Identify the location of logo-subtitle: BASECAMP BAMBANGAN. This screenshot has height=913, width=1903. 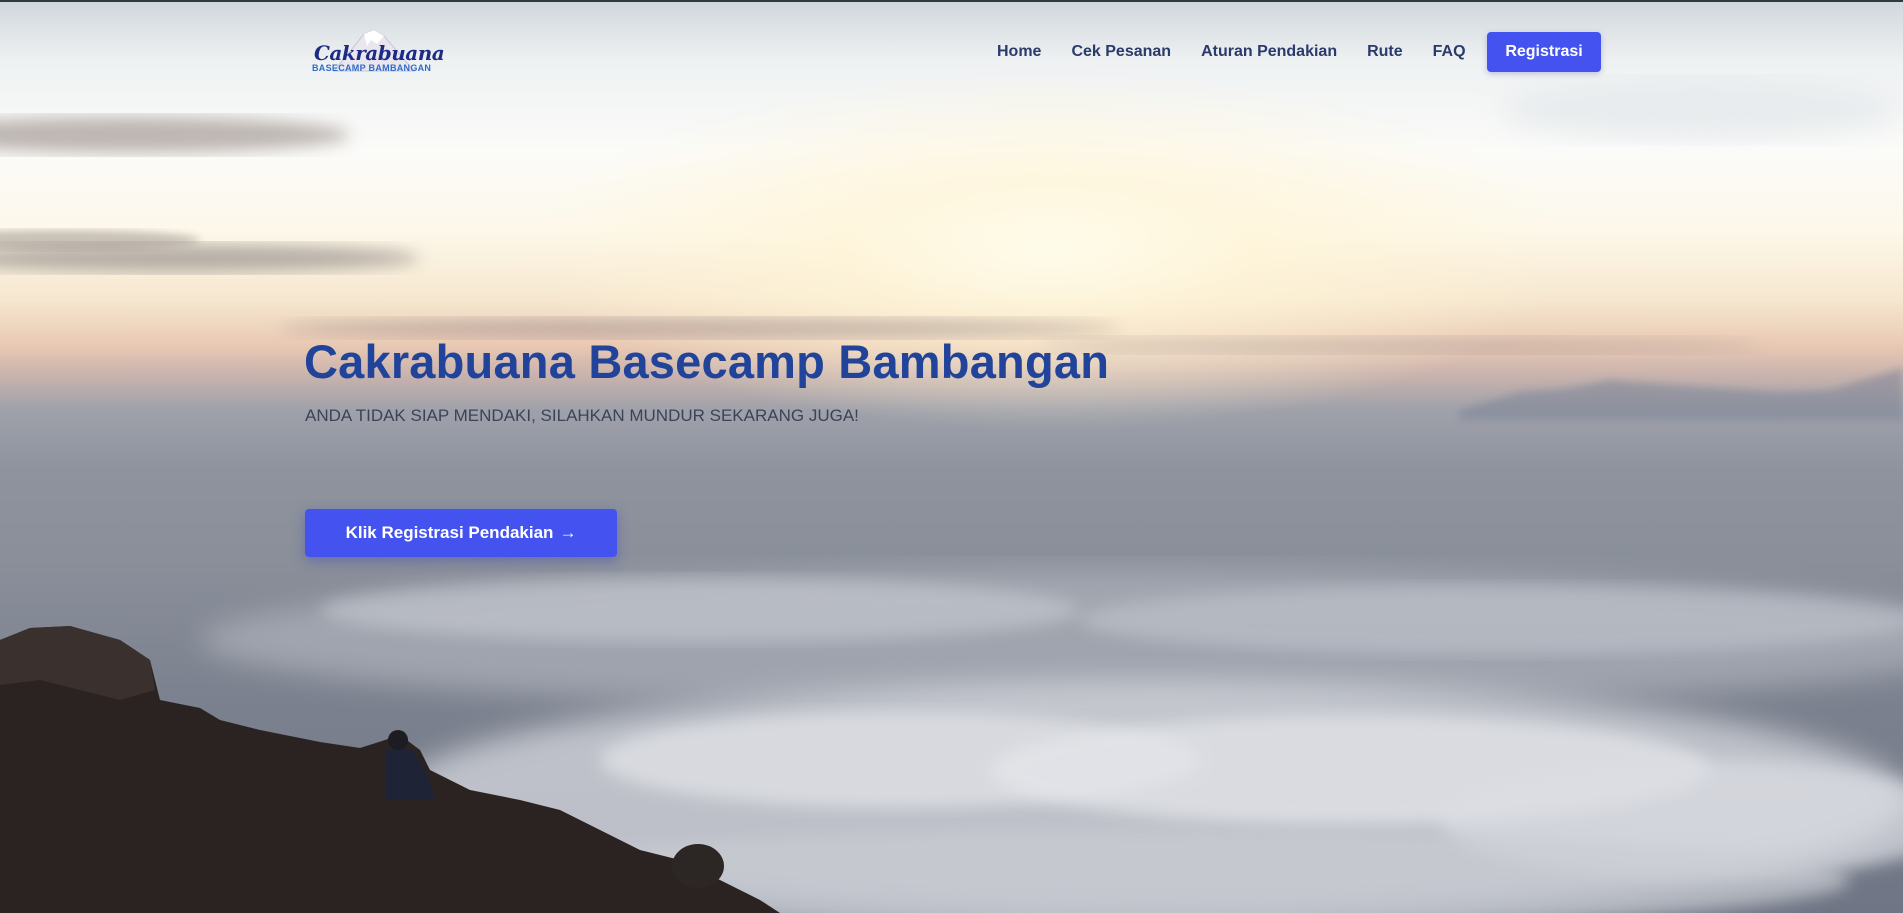
(372, 68).